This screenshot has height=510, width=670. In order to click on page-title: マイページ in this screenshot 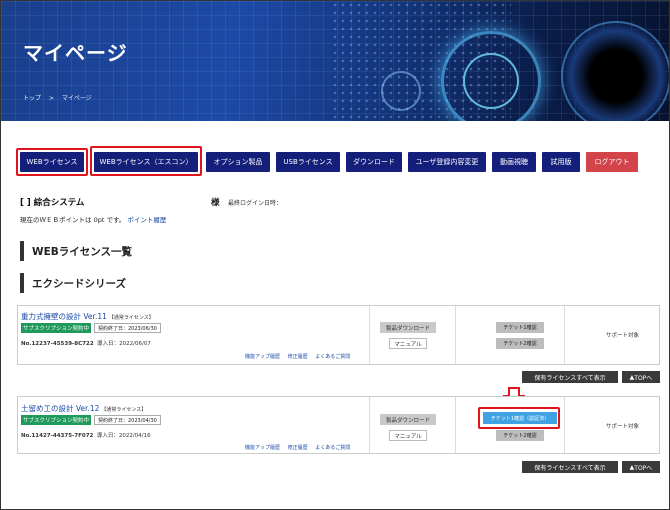, I will do `click(75, 53)`.